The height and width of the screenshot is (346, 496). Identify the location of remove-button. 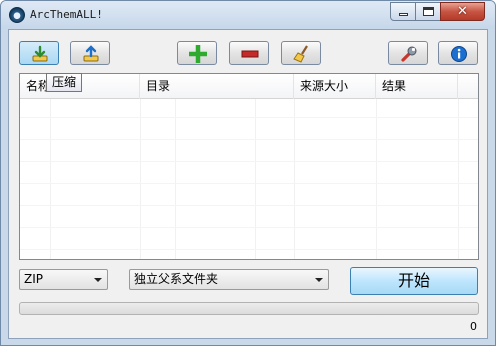
(249, 53).